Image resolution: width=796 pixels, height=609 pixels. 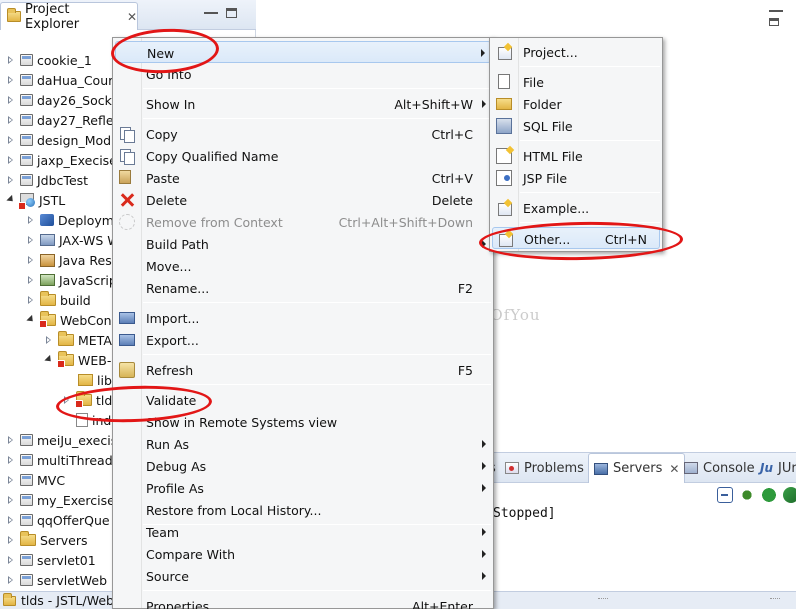 I want to click on menu-item-delete: Delete Delete, so click(x=303, y=200).